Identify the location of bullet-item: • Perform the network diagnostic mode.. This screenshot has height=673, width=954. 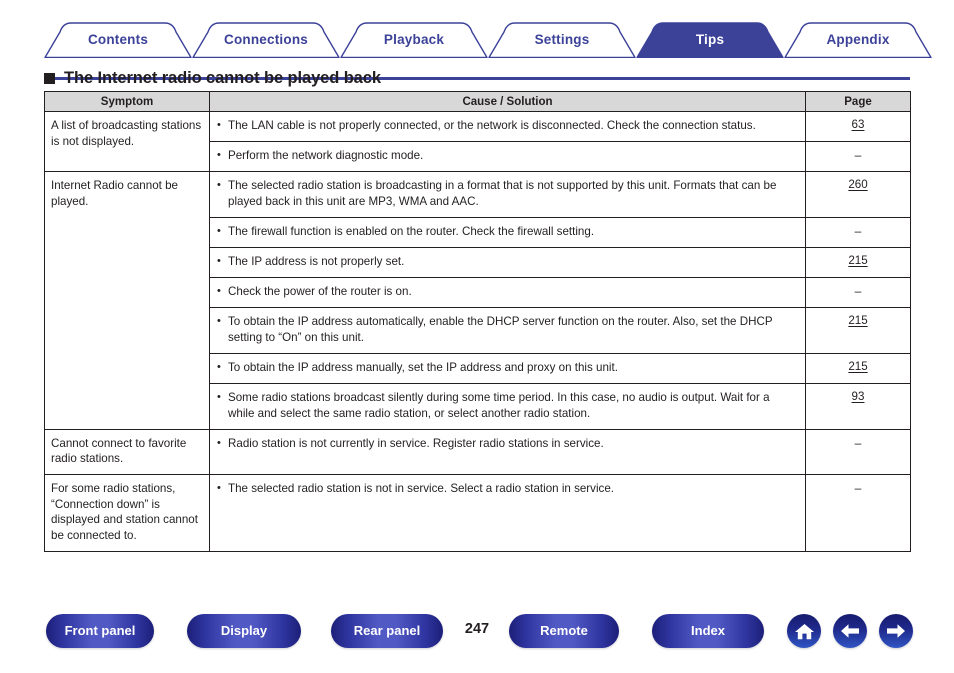
(507, 156).